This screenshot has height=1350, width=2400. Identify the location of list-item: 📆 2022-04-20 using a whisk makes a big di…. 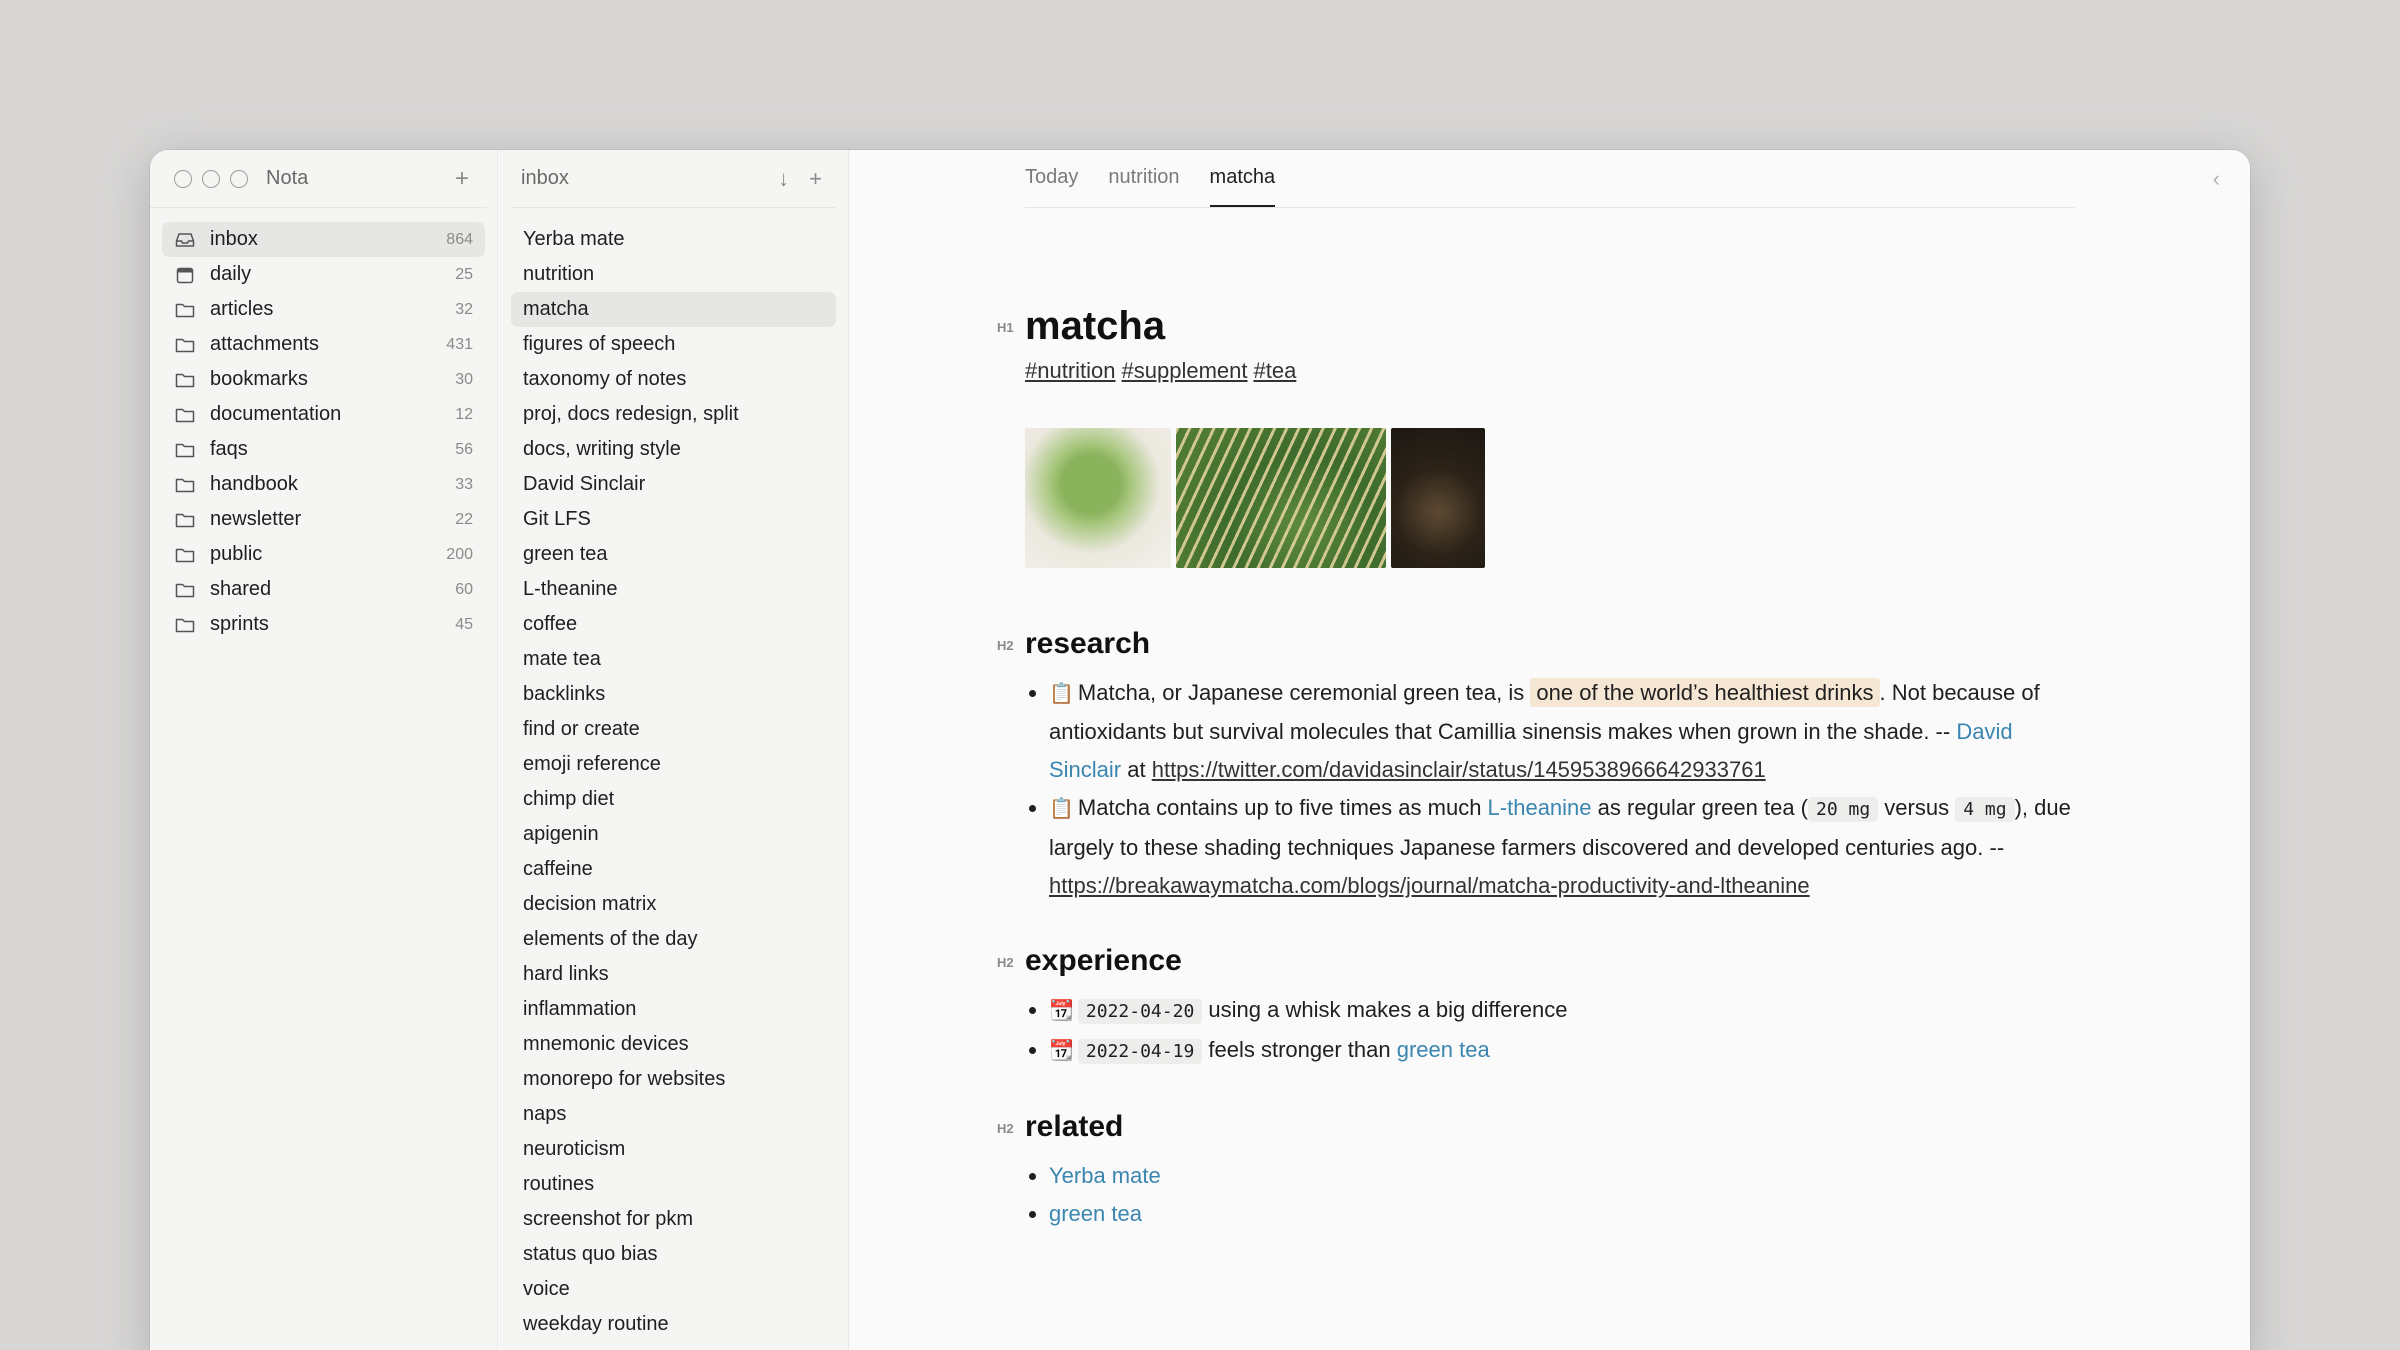
(1550, 1011).